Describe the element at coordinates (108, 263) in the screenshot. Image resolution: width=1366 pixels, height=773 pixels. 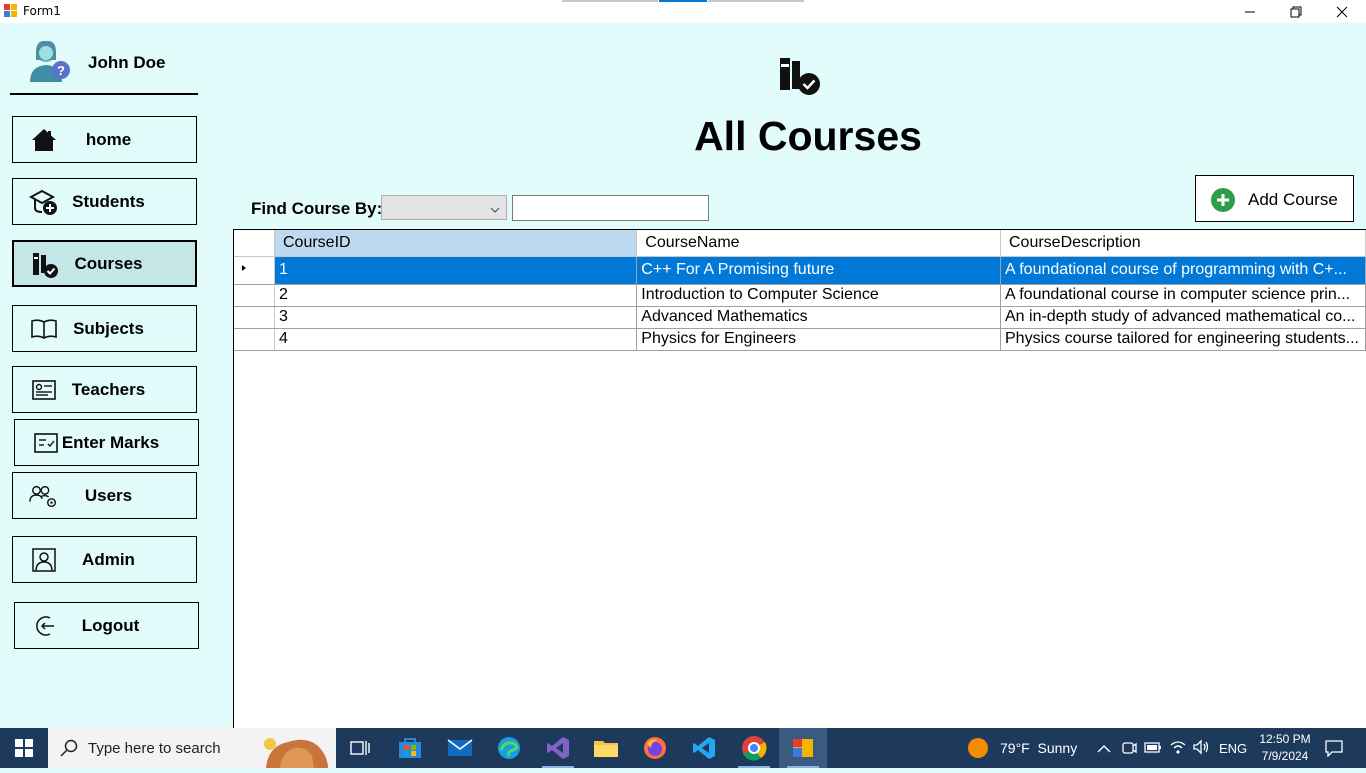
I see `nav-courses-label: Courses` at that location.